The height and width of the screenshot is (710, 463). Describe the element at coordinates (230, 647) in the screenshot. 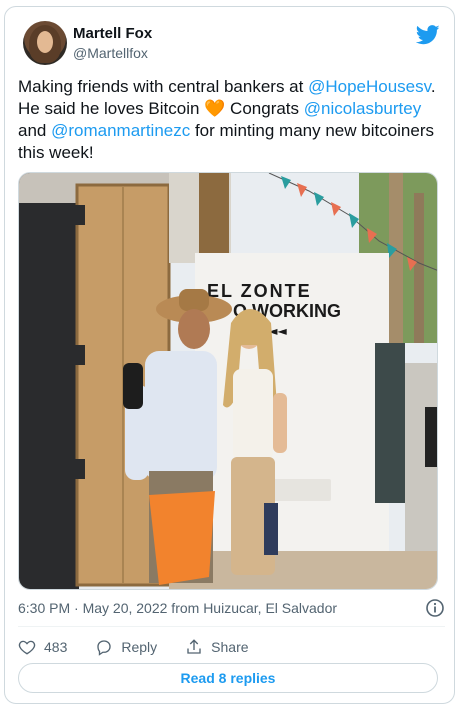

I see `share-label: Share` at that location.